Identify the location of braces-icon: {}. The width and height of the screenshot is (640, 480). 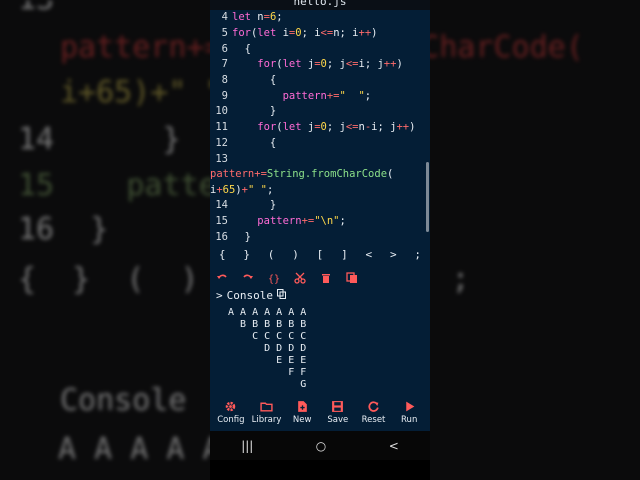
(274, 278).